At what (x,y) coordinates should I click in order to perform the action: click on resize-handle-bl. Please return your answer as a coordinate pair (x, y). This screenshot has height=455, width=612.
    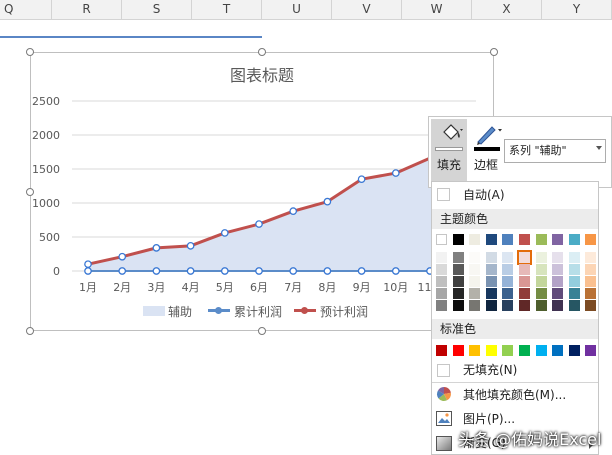
    Looking at the image, I should click on (30, 331).